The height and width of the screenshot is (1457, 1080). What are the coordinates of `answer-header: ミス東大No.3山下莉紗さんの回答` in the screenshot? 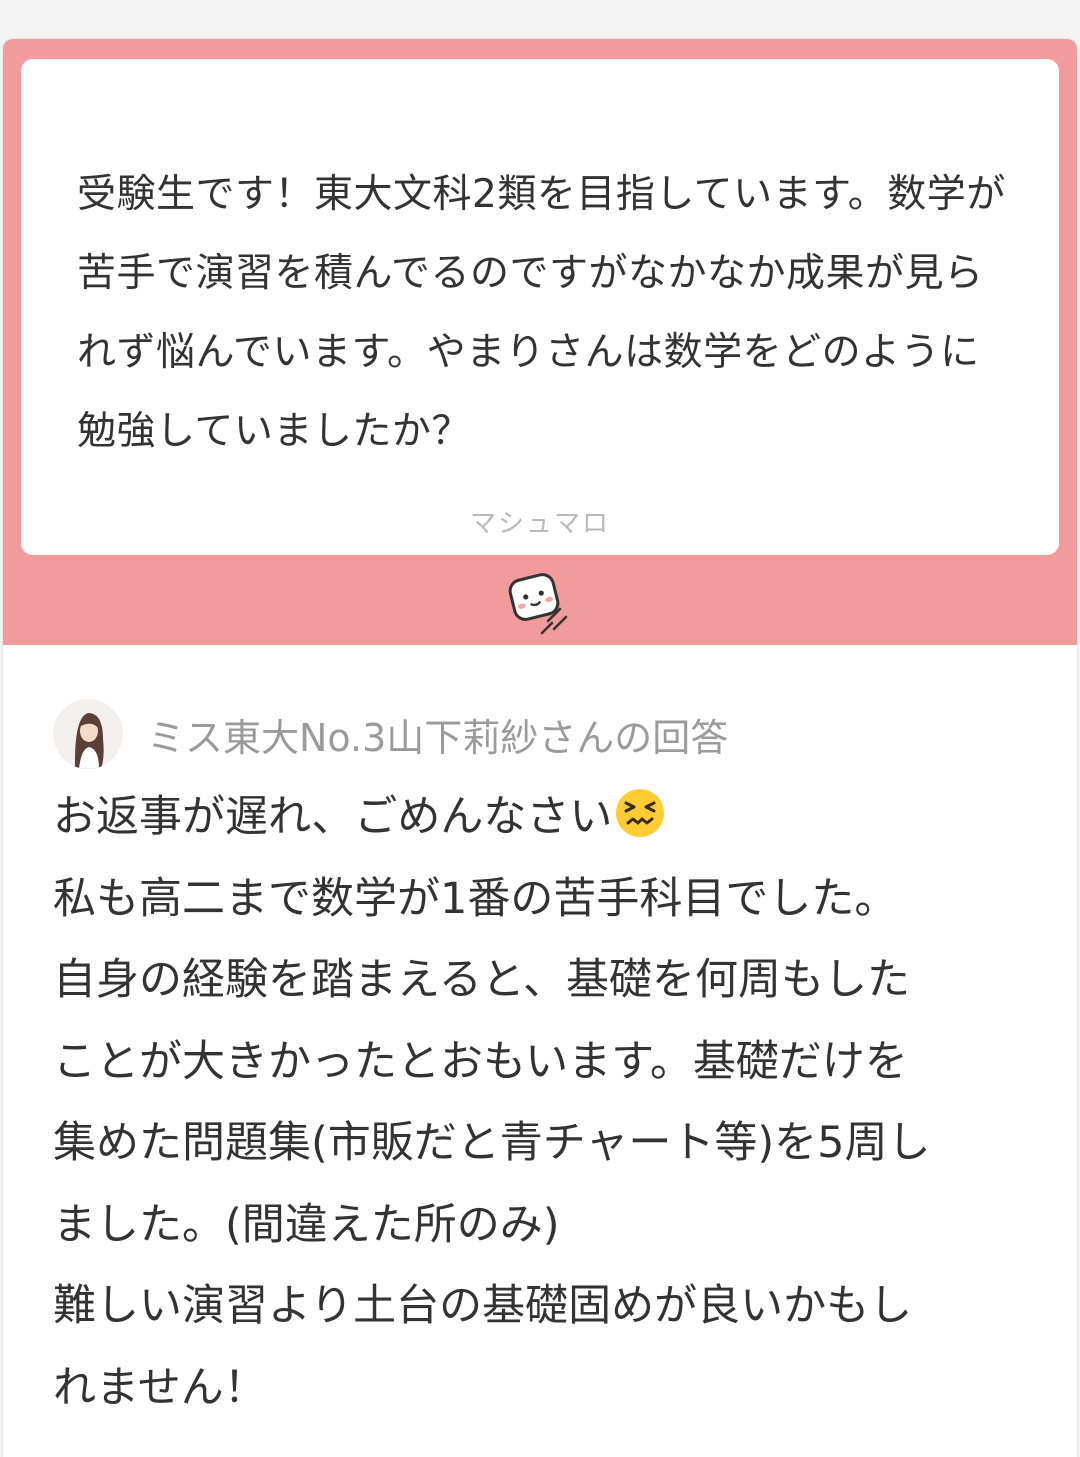 It's located at (390, 734).